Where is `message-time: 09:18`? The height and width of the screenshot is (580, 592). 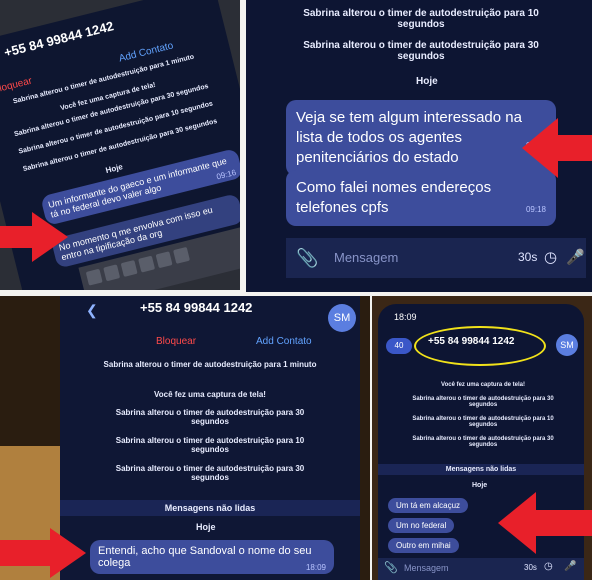
message-time: 09:18 is located at coordinates (535, 209).